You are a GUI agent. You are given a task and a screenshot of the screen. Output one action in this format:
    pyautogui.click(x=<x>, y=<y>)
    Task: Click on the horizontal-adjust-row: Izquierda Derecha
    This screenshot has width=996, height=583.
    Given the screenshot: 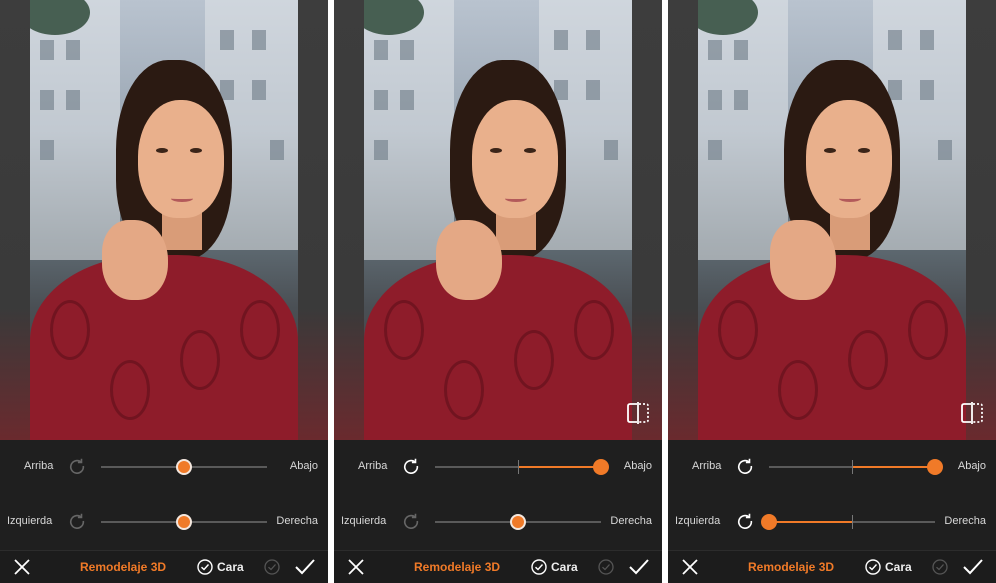 What is the action you would take?
    pyautogui.click(x=498, y=522)
    